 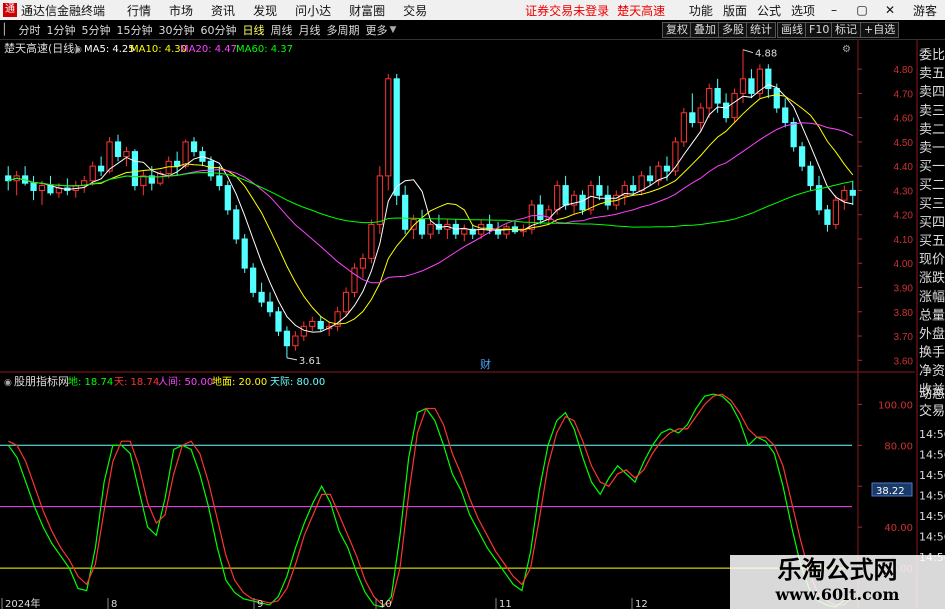 What do you see at coordinates (837, 570) in the screenshot?
I see `watermark-title: 乐淘公式网` at bounding box center [837, 570].